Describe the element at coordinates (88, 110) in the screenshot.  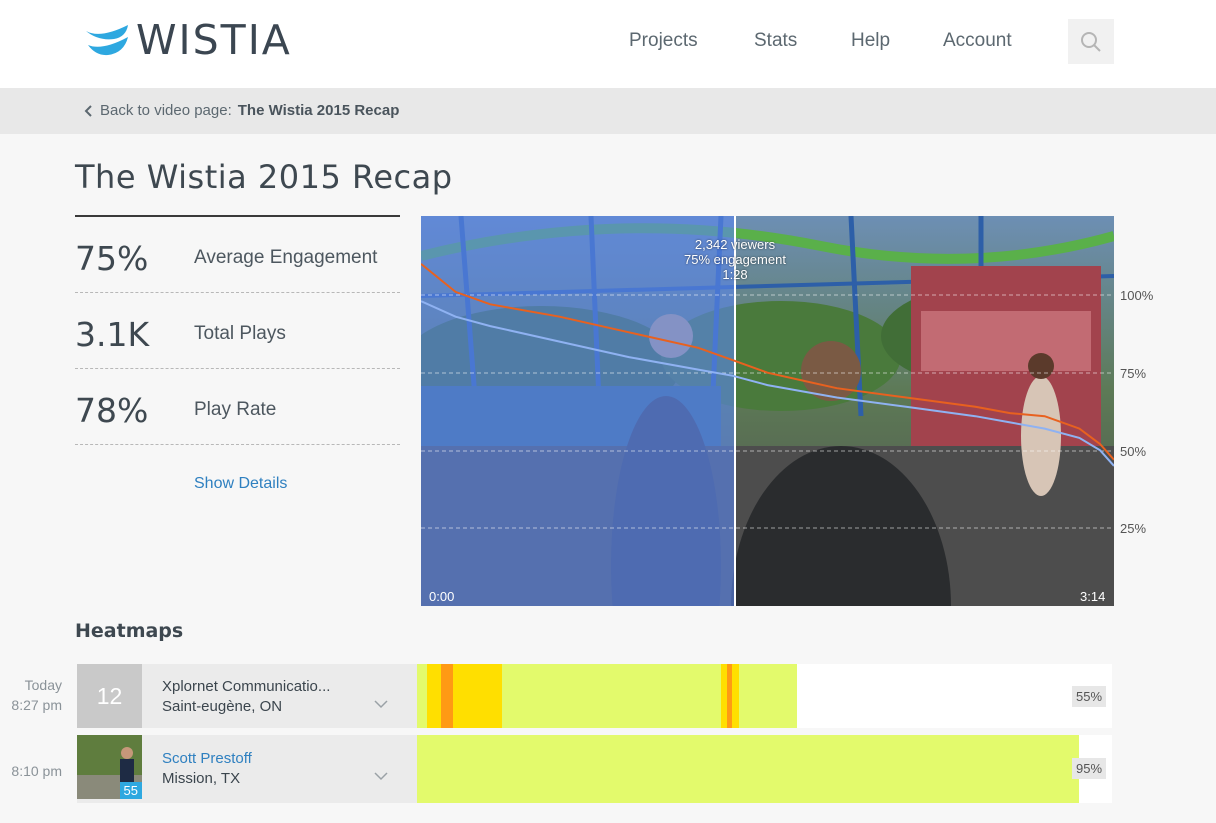
I see `chevron-left-icon` at that location.